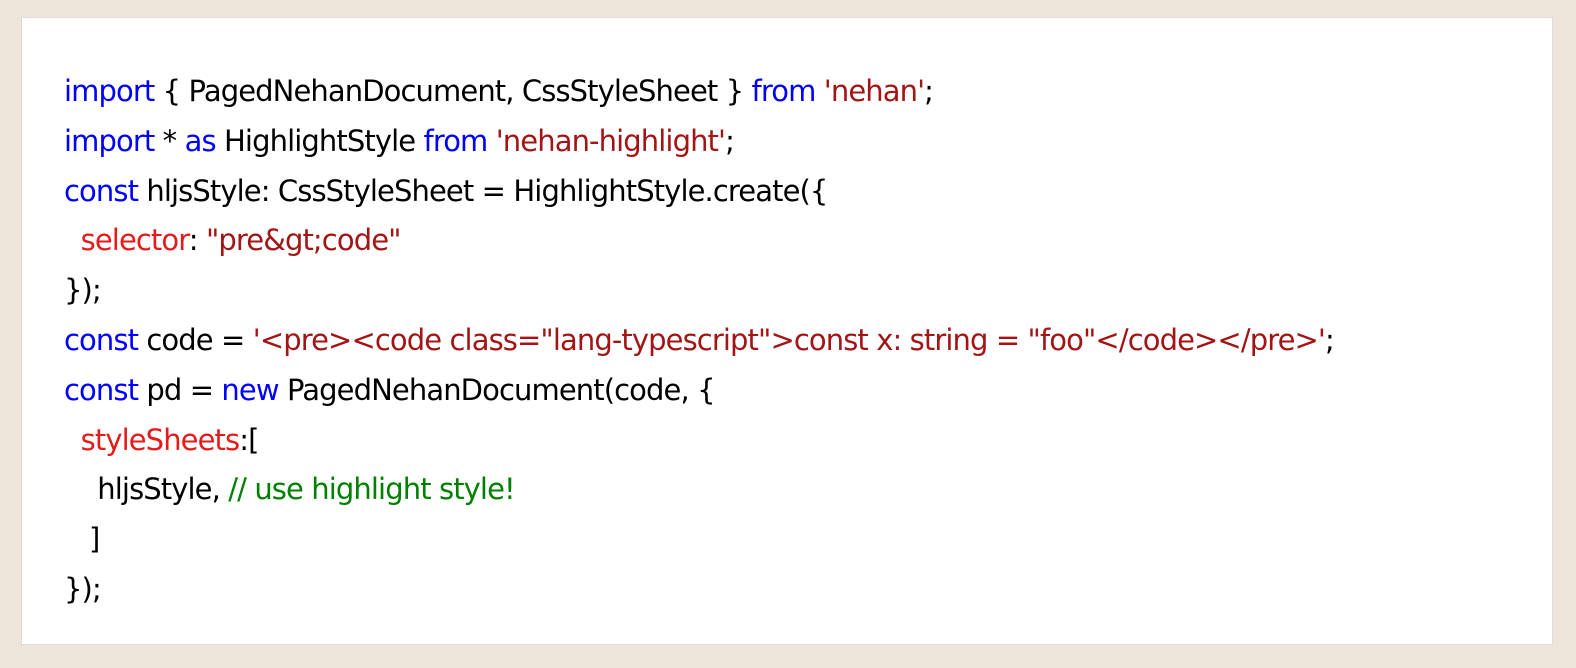 The width and height of the screenshot is (1576, 668). Describe the element at coordinates (699, 241) in the screenshot. I see `code-line: selector: "pre&gt;code"` at that location.